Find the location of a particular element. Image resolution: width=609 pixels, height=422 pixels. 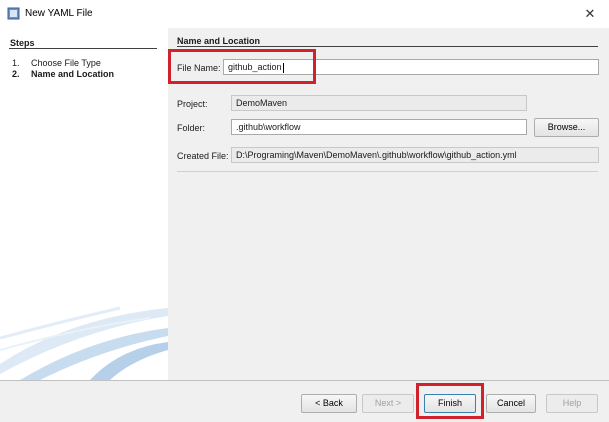

wizard-decoration-graphic is located at coordinates (84, 343).